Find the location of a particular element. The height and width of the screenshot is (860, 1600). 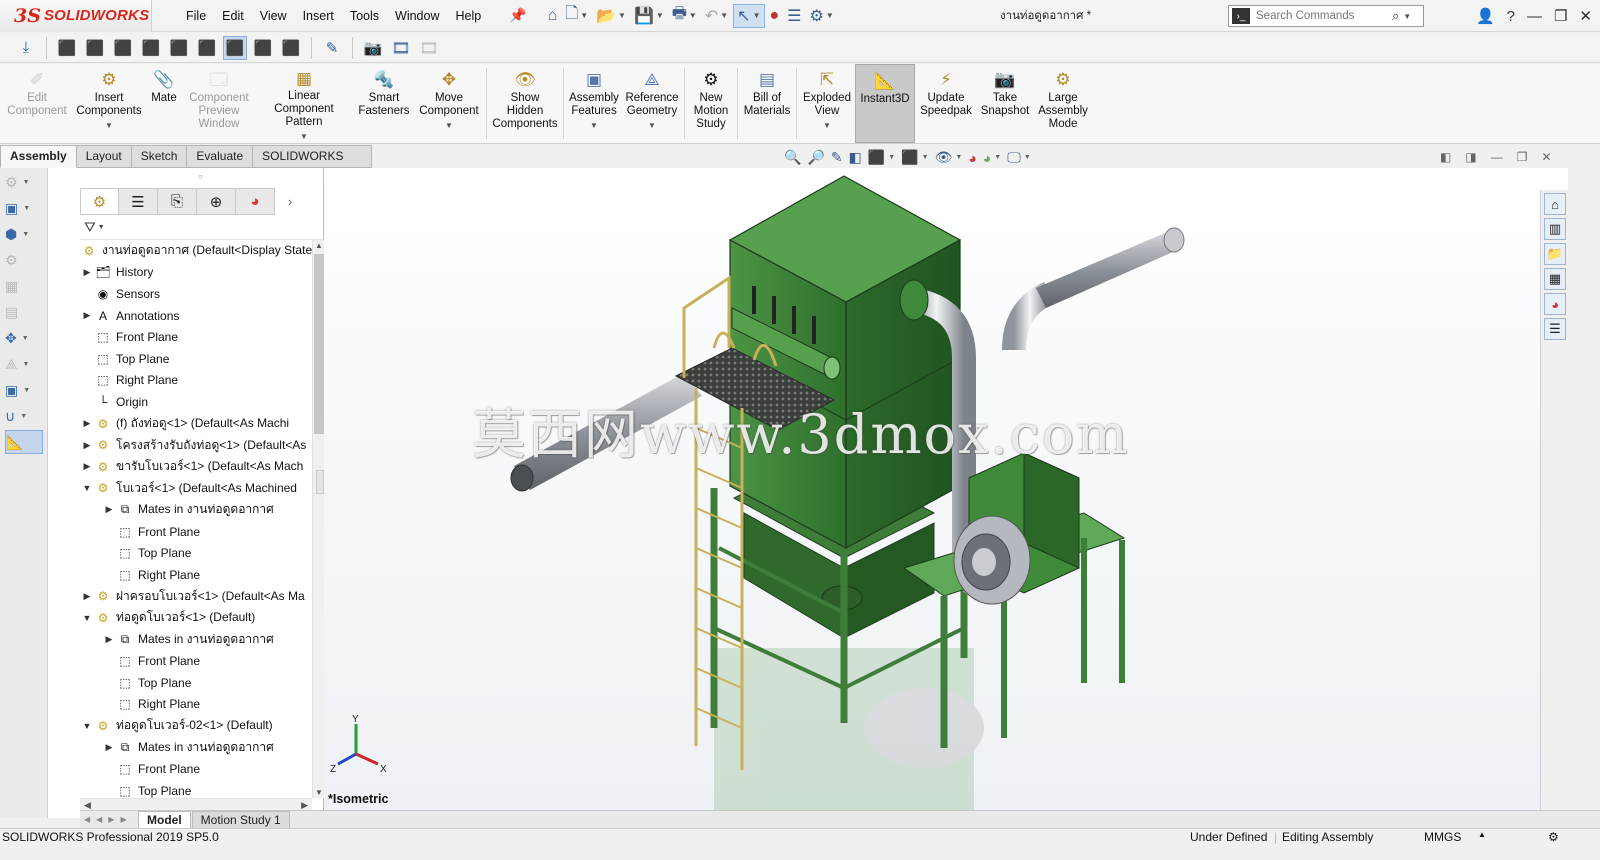

mate-button: 📎 Mate is located at coordinates (164, 103).